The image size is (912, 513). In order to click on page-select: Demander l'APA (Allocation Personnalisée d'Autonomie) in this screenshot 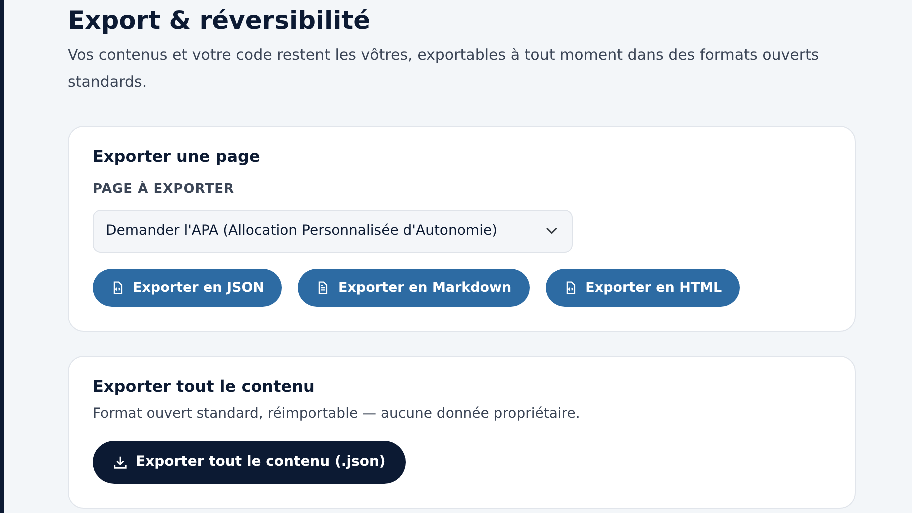, I will do `click(333, 231)`.